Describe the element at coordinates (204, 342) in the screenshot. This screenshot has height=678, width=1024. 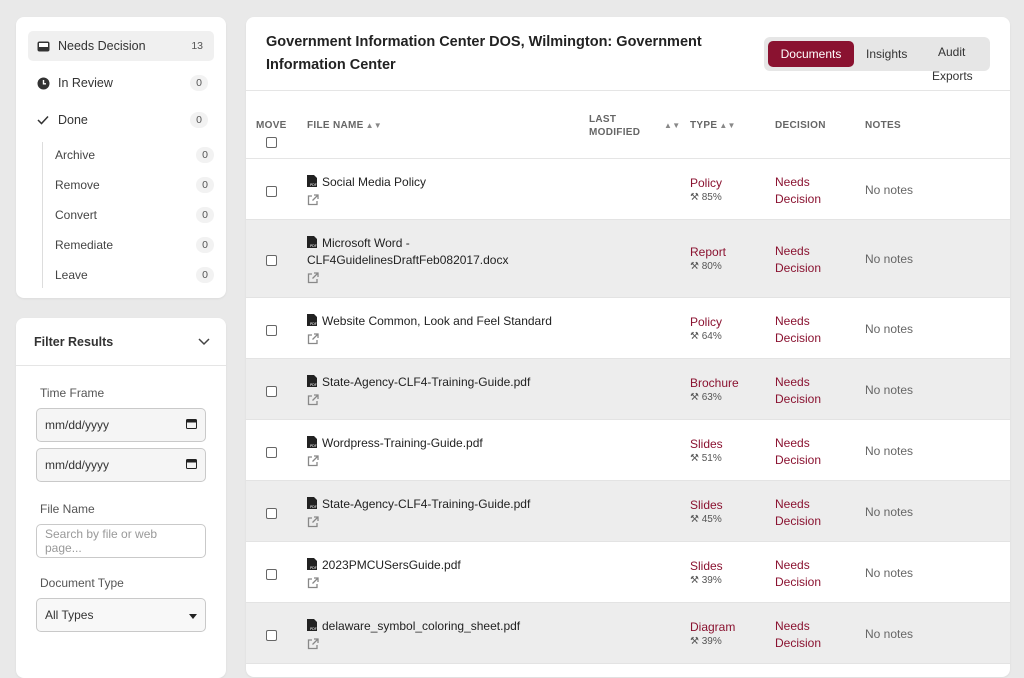
I see `chevron-down-icon` at that location.